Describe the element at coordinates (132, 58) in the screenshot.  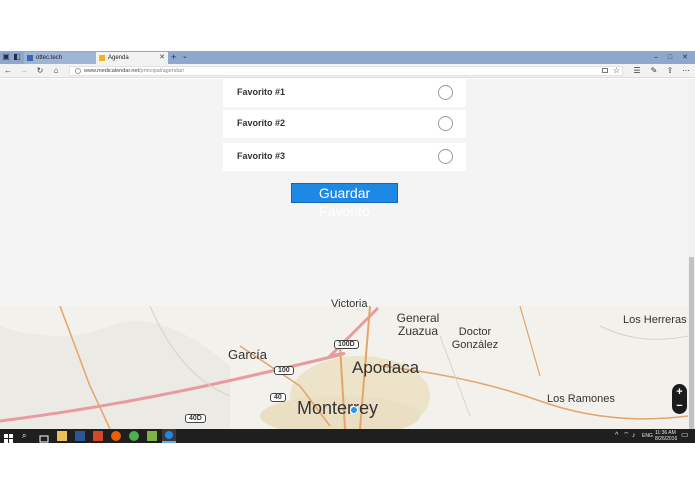
I see `browser-tab-agenda: Agenda ✕` at that location.